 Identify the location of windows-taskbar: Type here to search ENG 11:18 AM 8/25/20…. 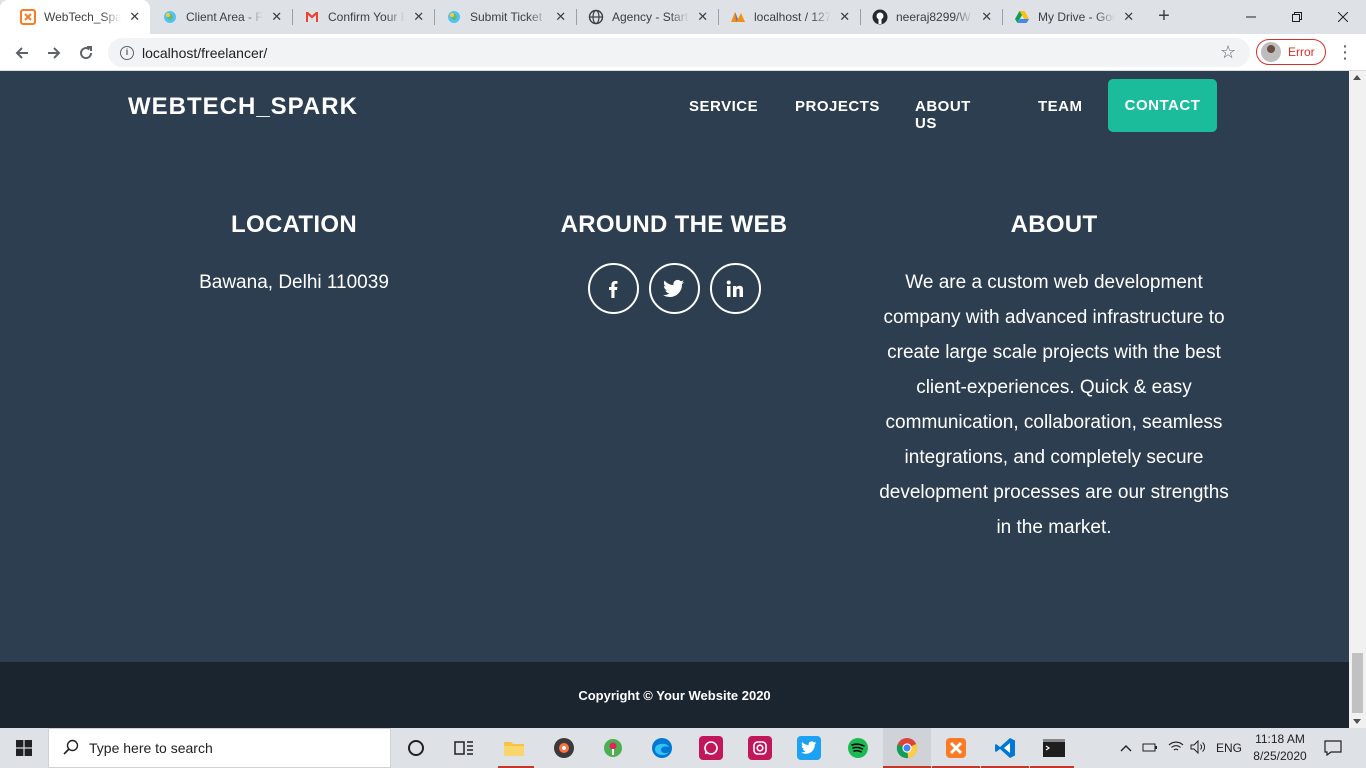
(683, 748).